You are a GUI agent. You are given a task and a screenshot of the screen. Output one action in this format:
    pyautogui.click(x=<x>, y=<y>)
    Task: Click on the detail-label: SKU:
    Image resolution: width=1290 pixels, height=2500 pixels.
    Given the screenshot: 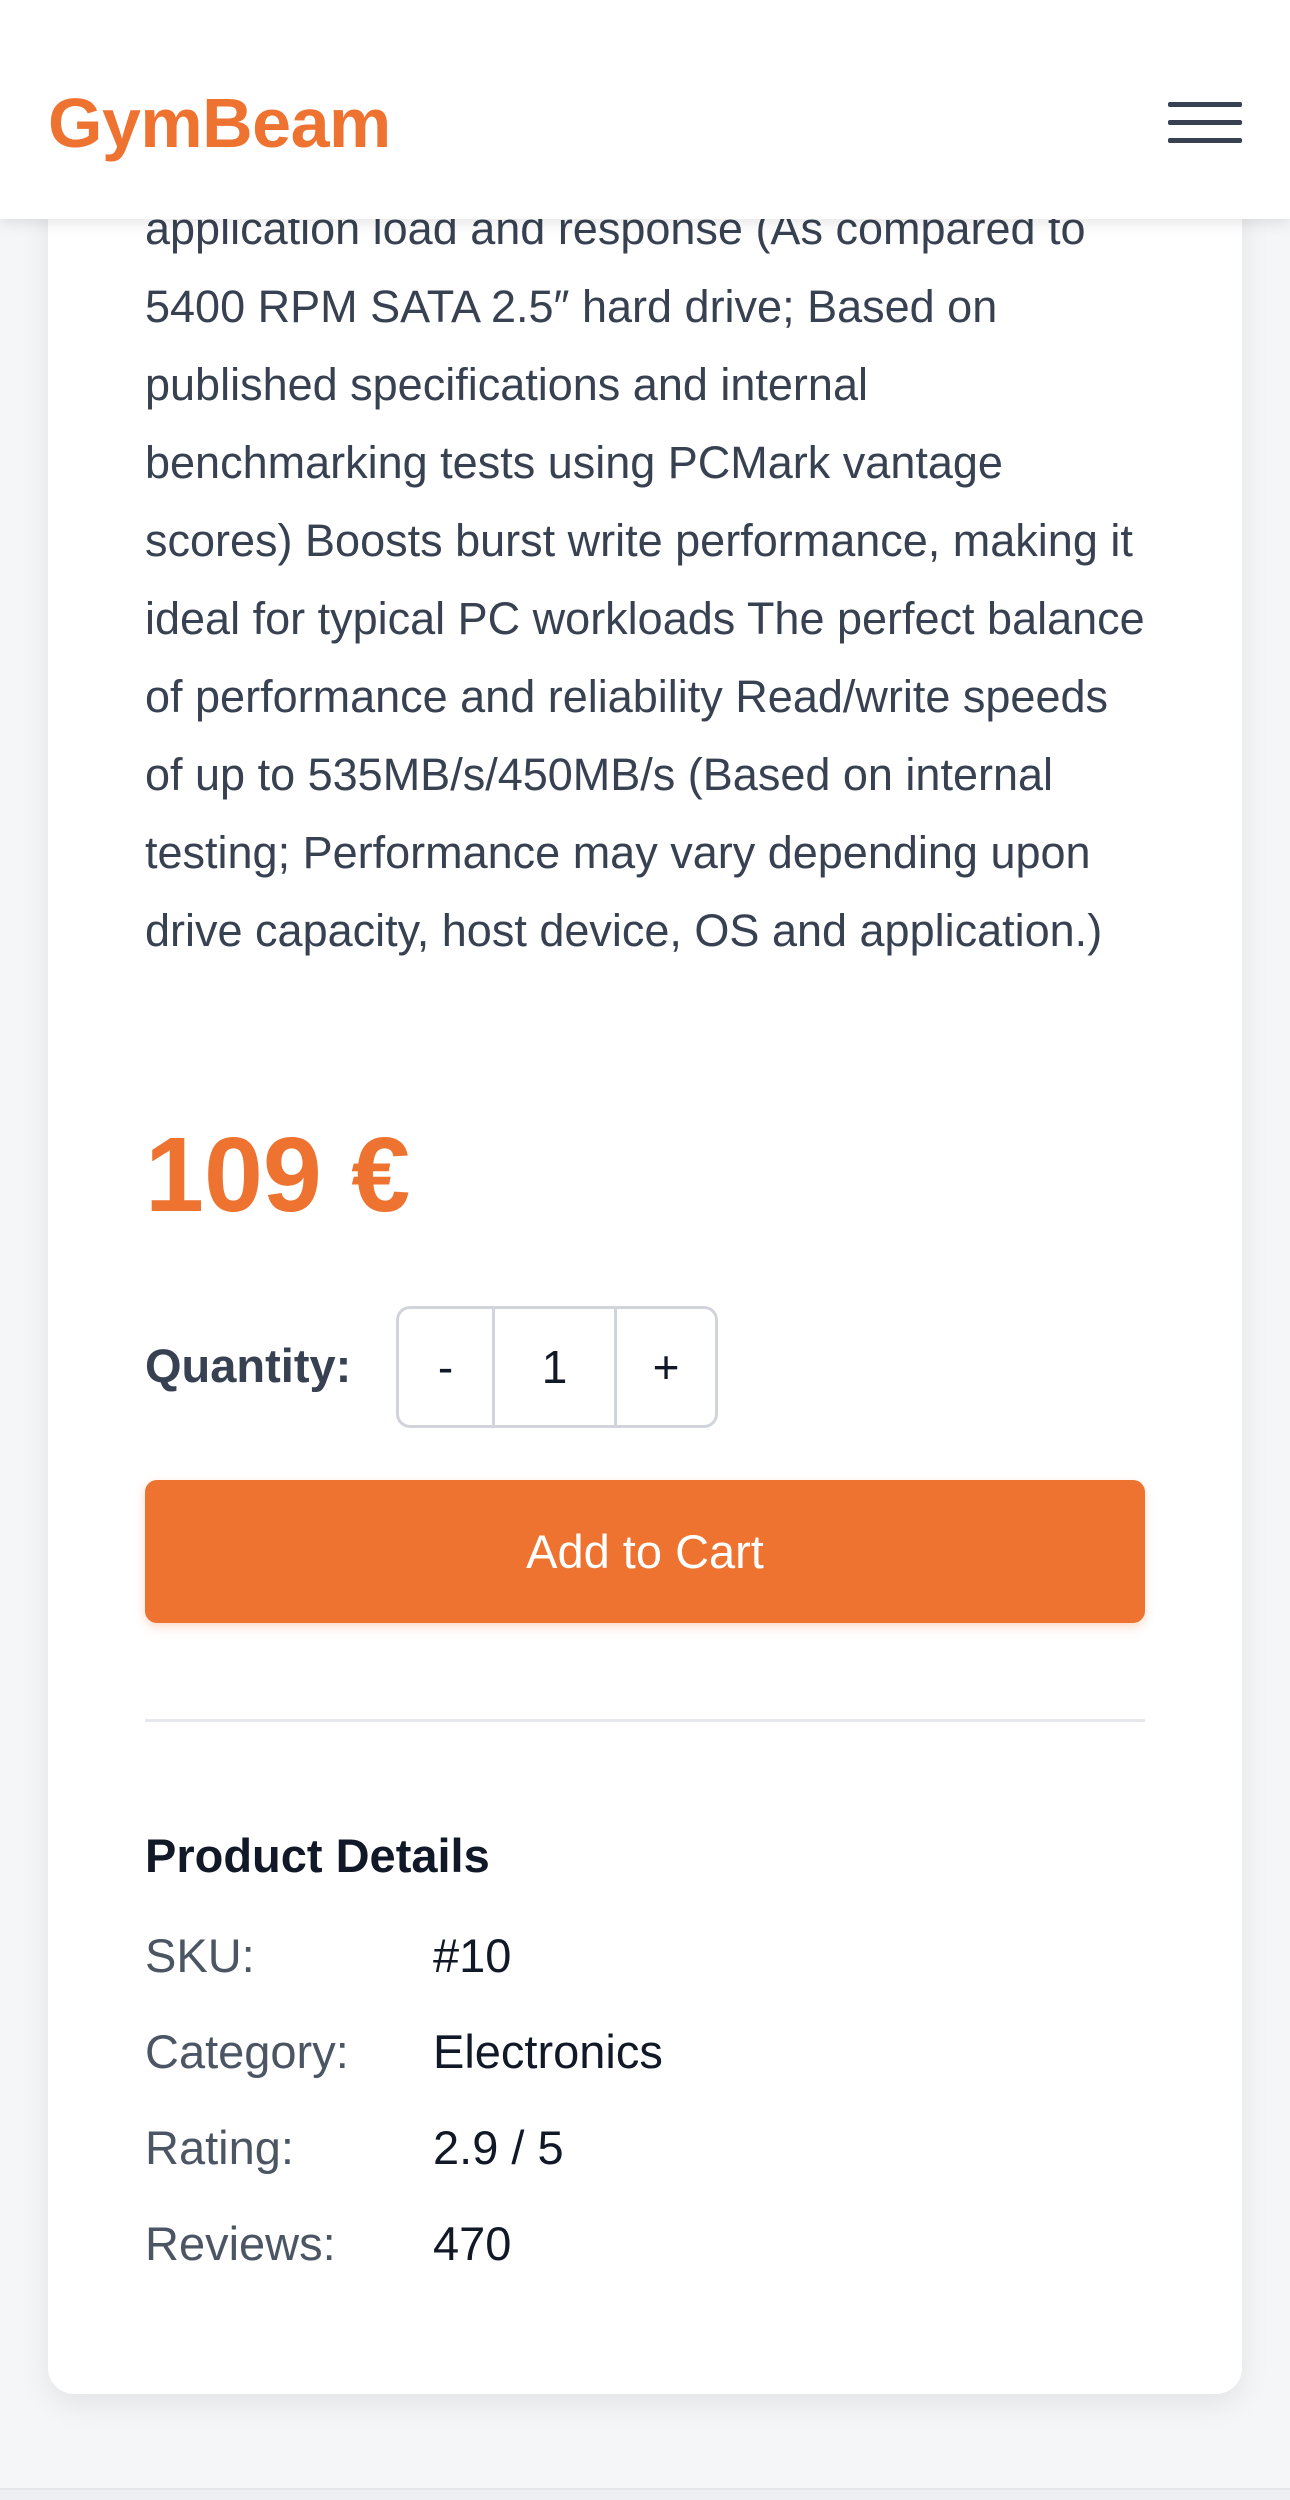 What is the action you would take?
    pyautogui.click(x=200, y=1955)
    